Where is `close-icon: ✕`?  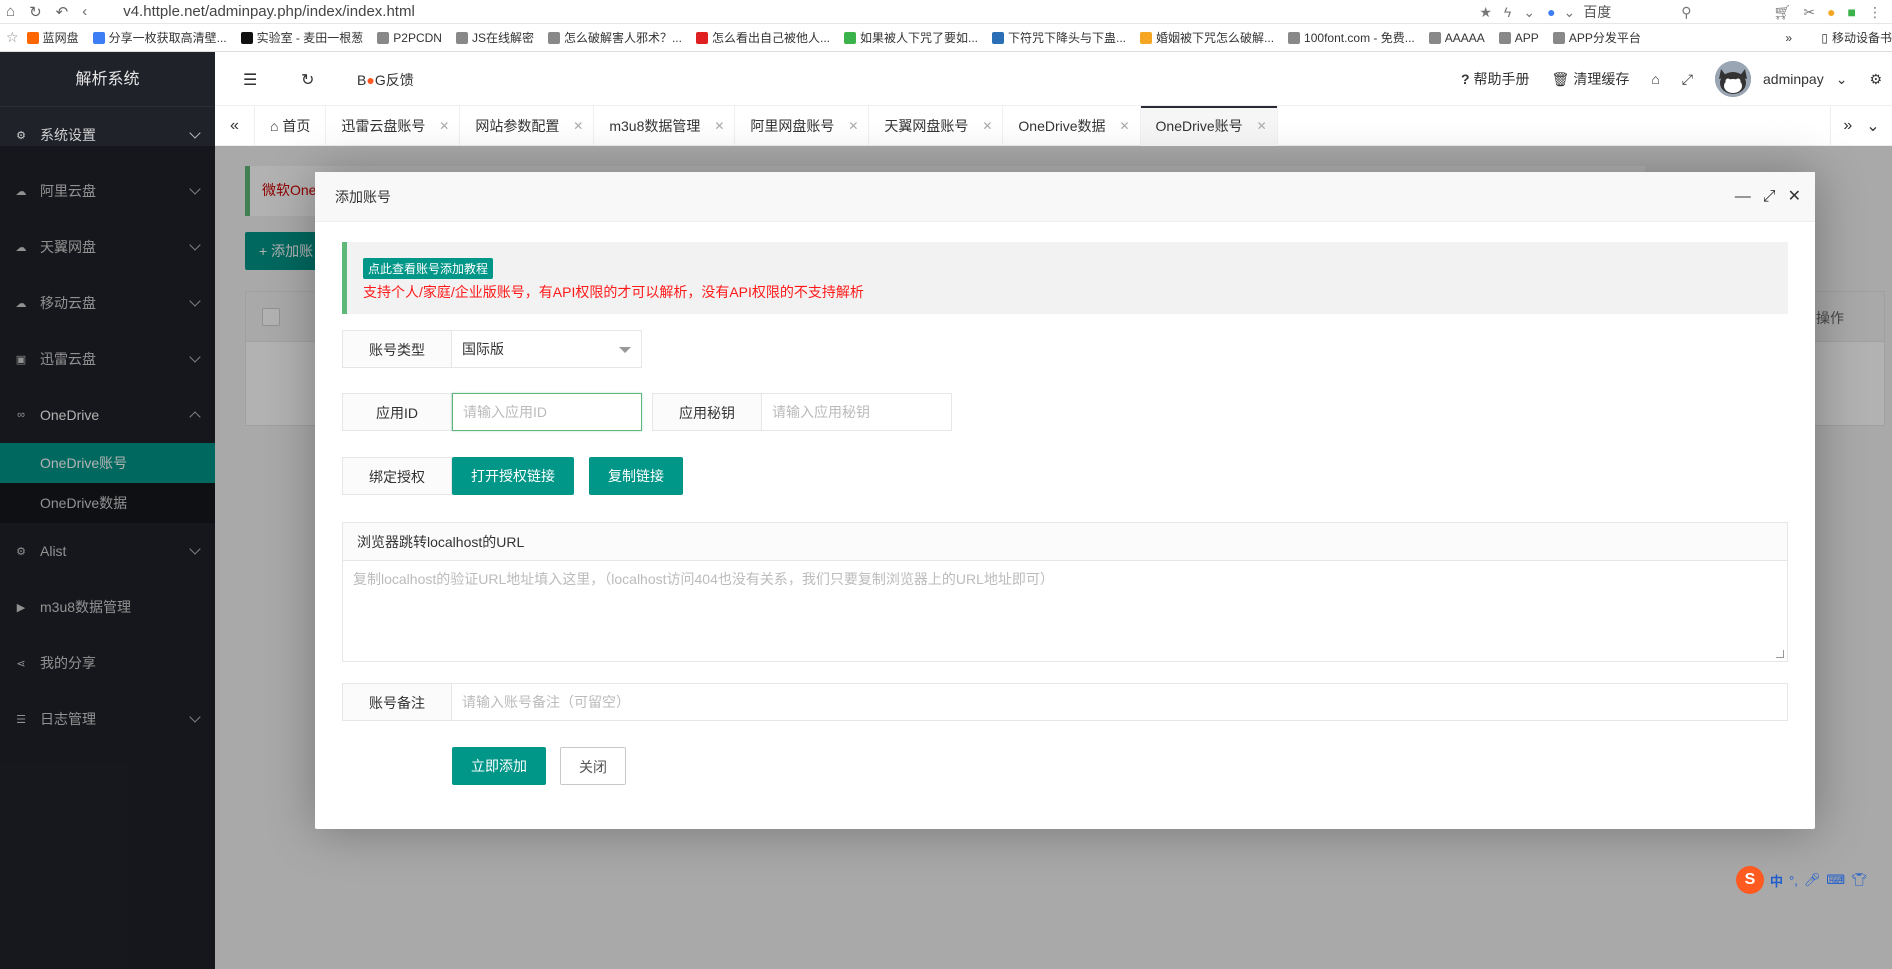
close-icon: ✕ is located at coordinates (1794, 197).